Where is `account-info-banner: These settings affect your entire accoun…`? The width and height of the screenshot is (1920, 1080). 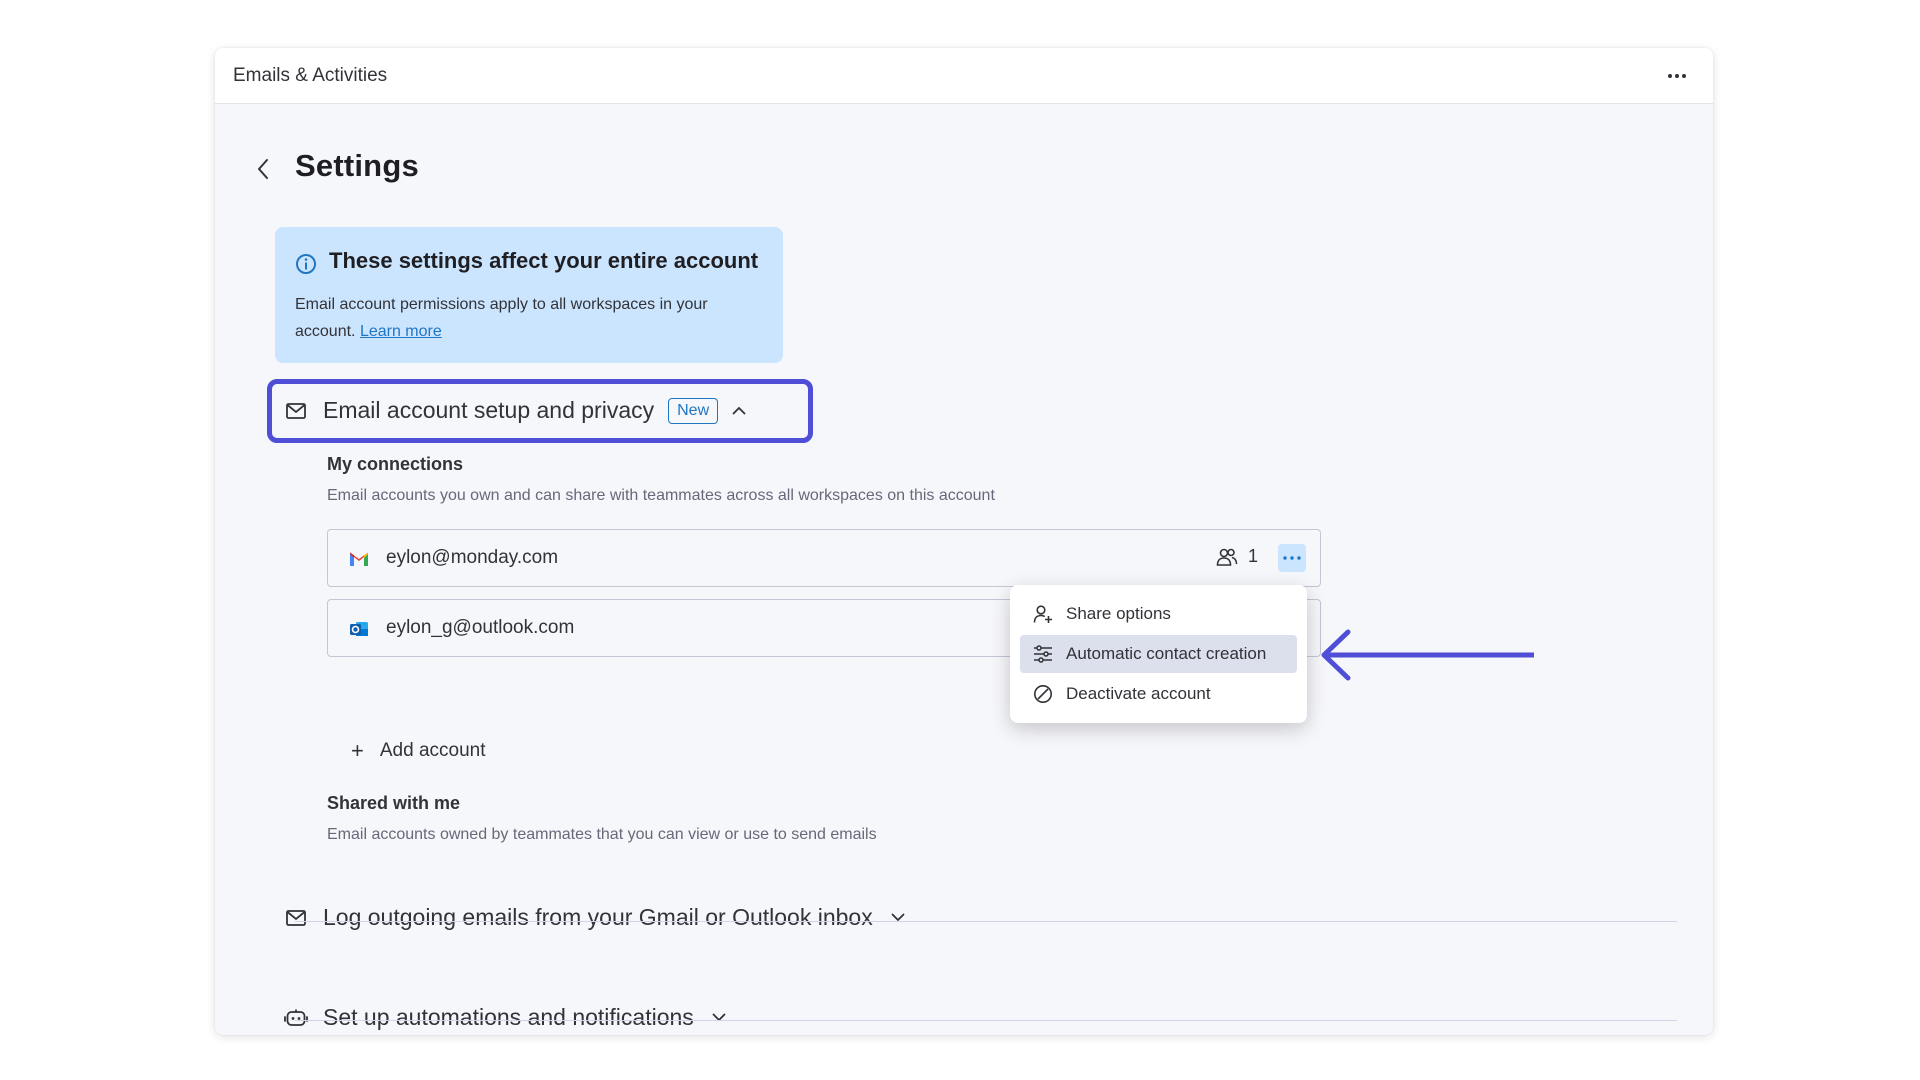 account-info-banner: These settings affect your entire accoun… is located at coordinates (529, 295).